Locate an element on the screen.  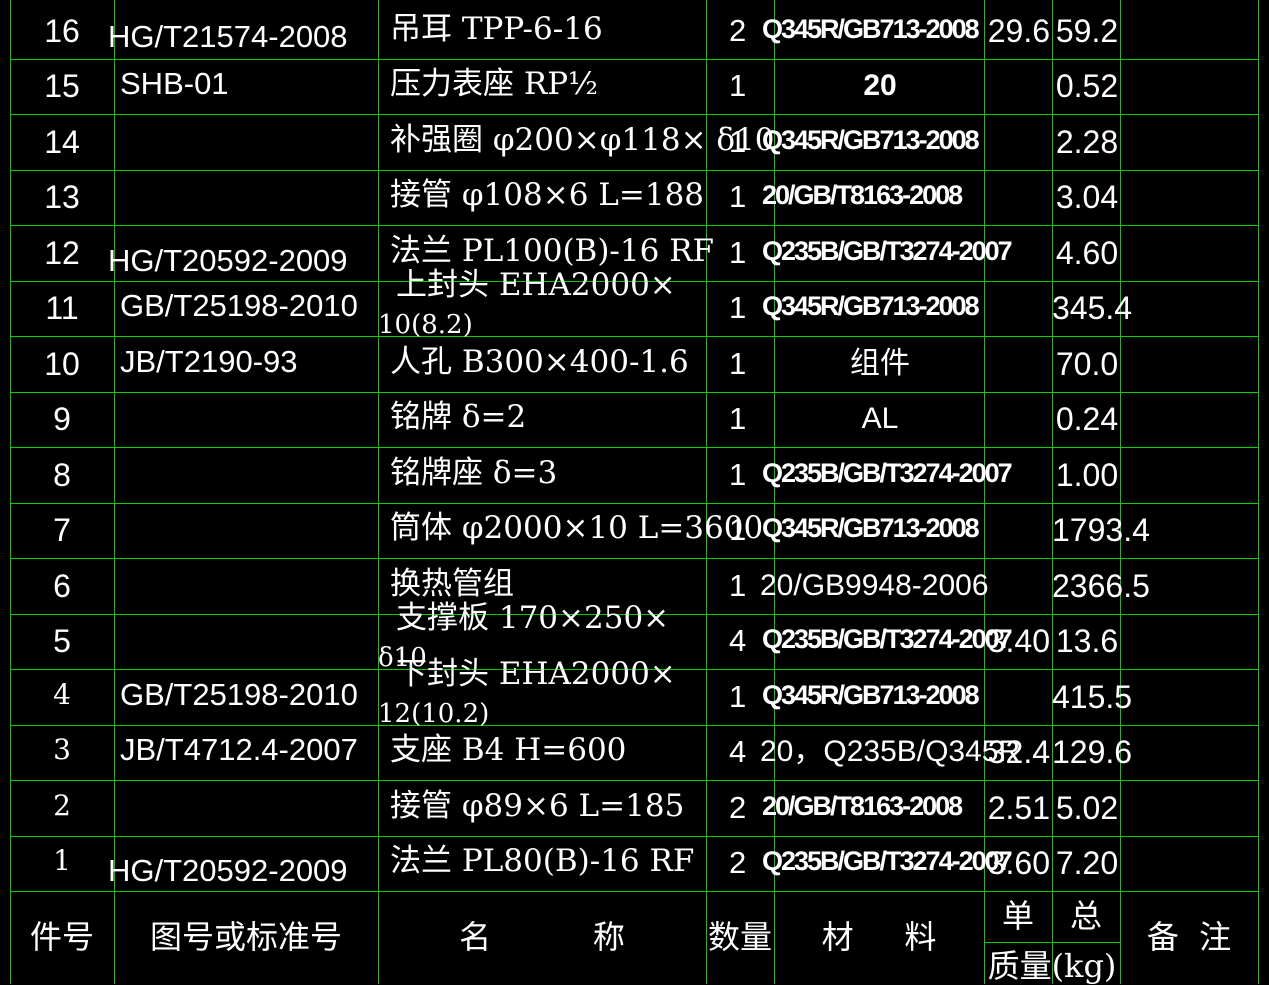
unit-mass: 32.4 is located at coordinates (1018, 752).